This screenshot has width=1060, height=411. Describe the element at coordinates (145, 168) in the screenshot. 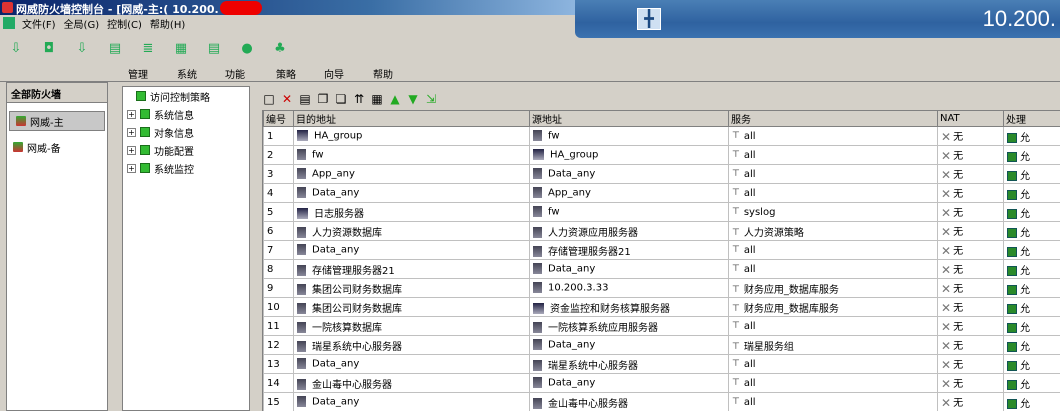

I see `folder-icon` at that location.